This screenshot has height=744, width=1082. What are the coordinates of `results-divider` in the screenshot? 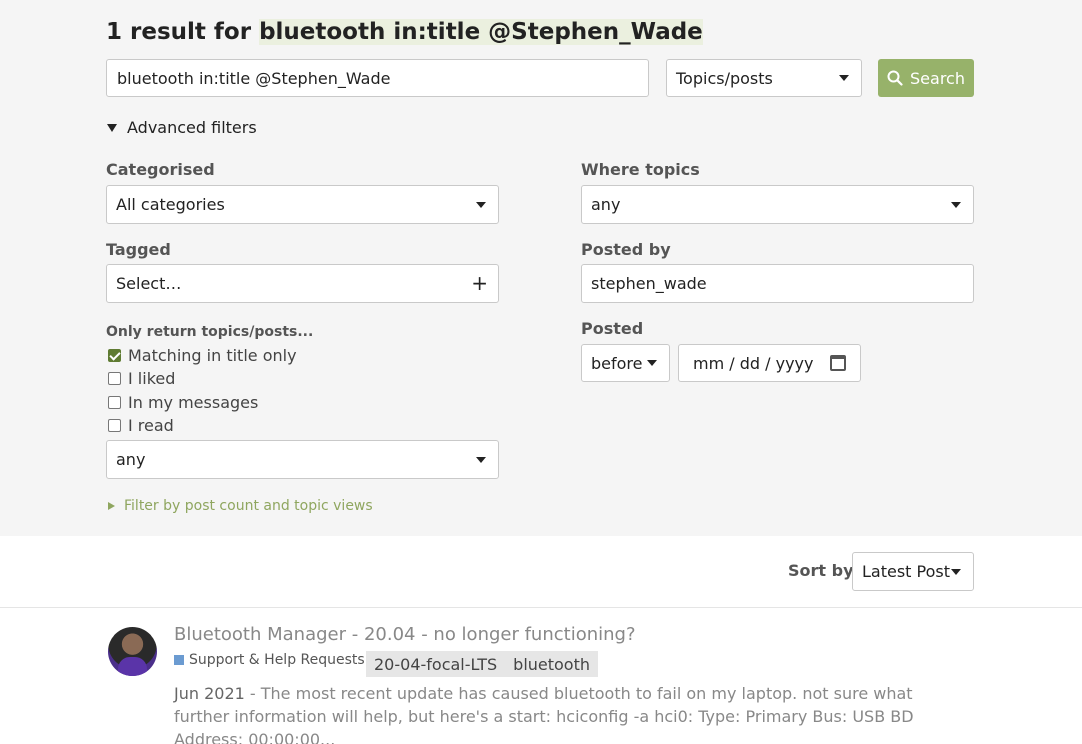 It's located at (541, 607).